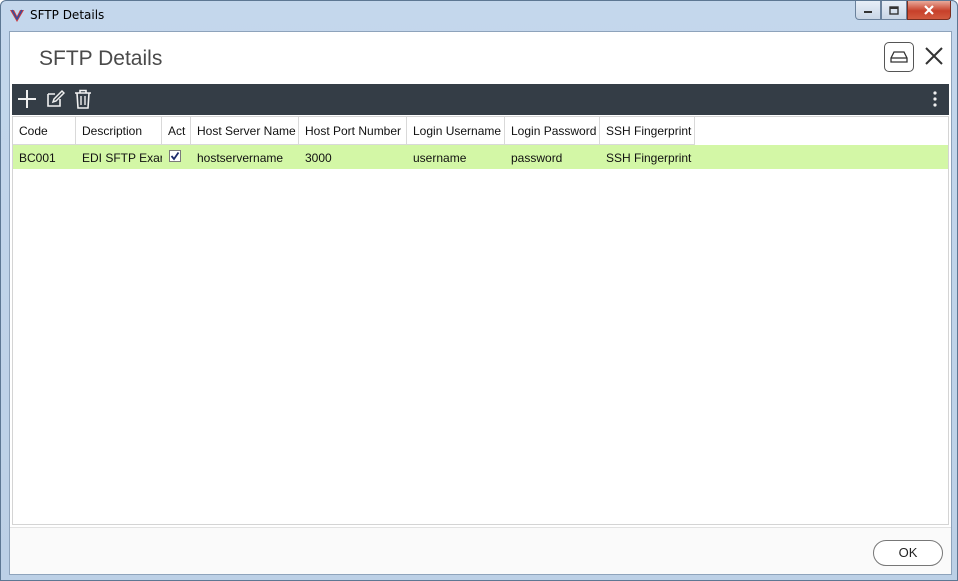 Image resolution: width=958 pixels, height=581 pixels. I want to click on column-header-code: Code, so click(44, 131).